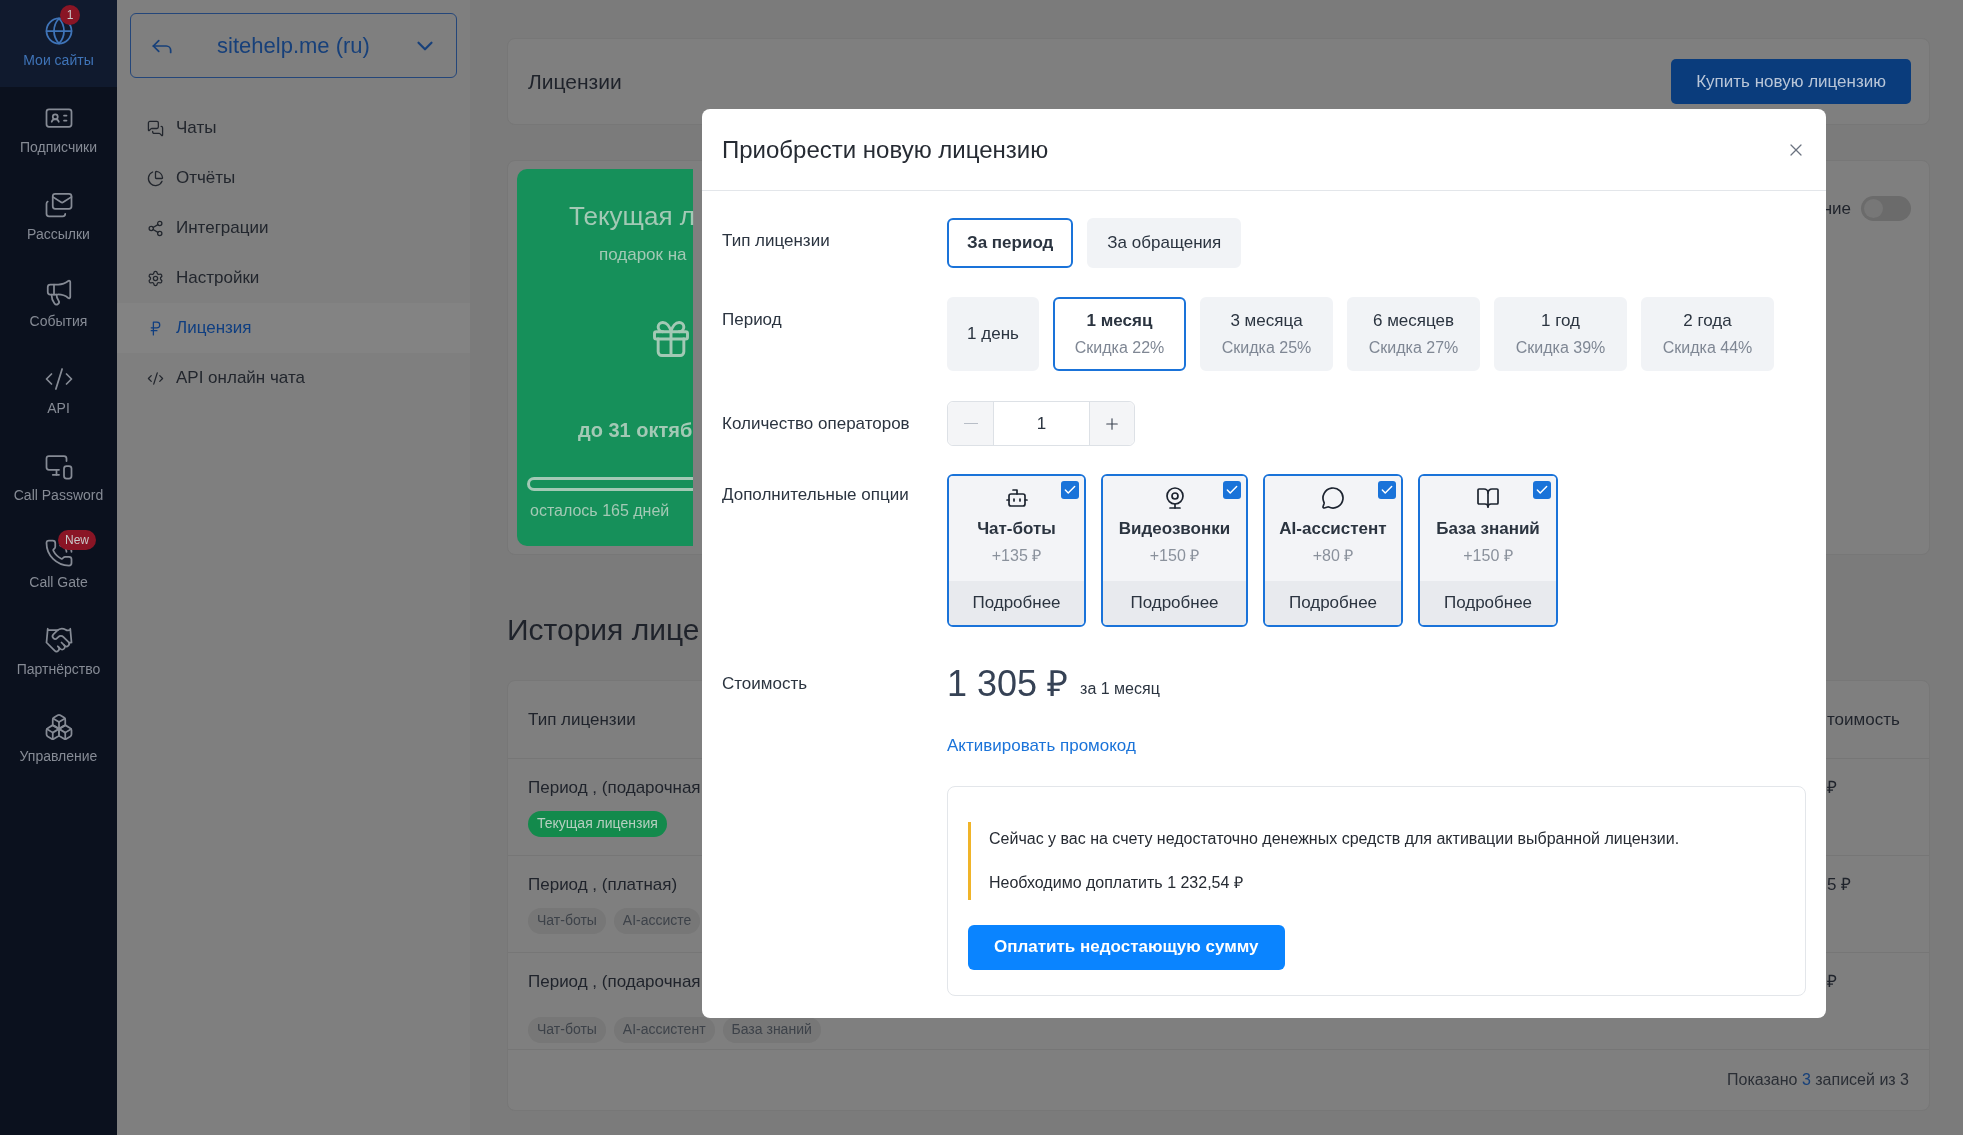 The image size is (1963, 1135). What do you see at coordinates (664, 1029) in the screenshot?
I see `license-tag: AI-ассистент` at bounding box center [664, 1029].